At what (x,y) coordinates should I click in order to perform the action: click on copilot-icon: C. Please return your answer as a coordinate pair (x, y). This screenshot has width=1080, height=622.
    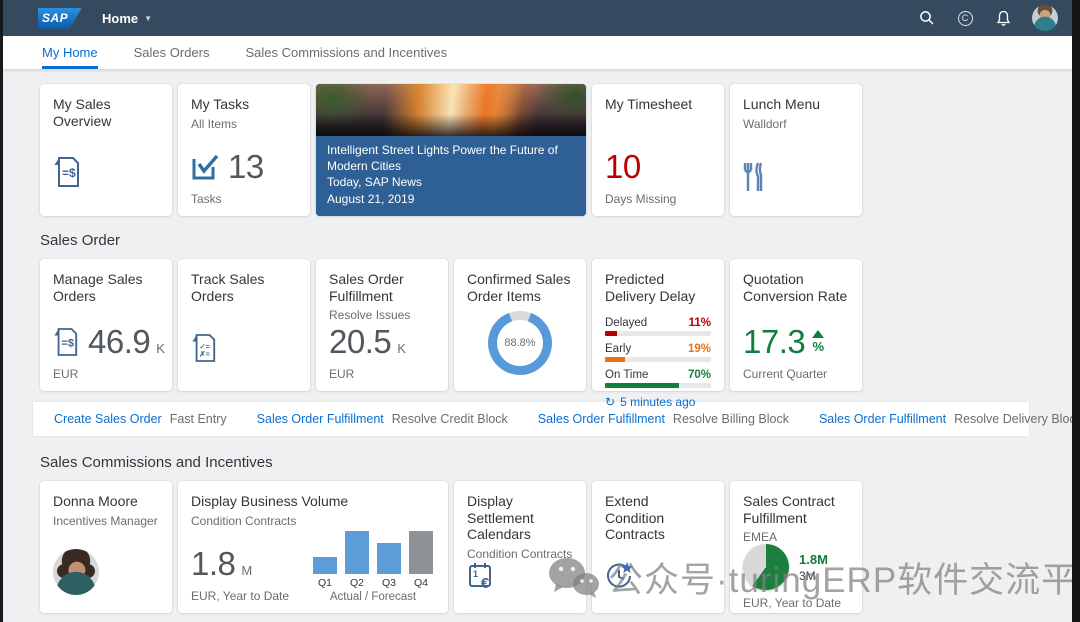
    Looking at the image, I should click on (965, 18).